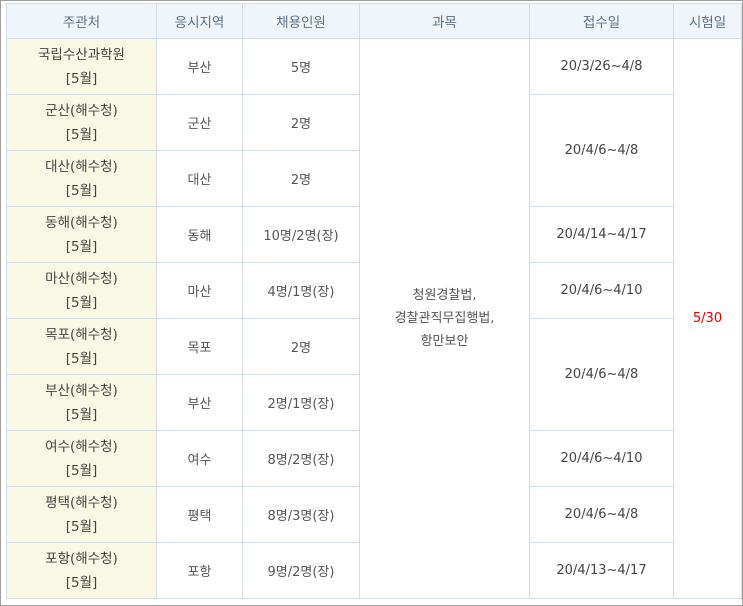  I want to click on organizer-cell: 군산(해수청) [5월], so click(81, 122).